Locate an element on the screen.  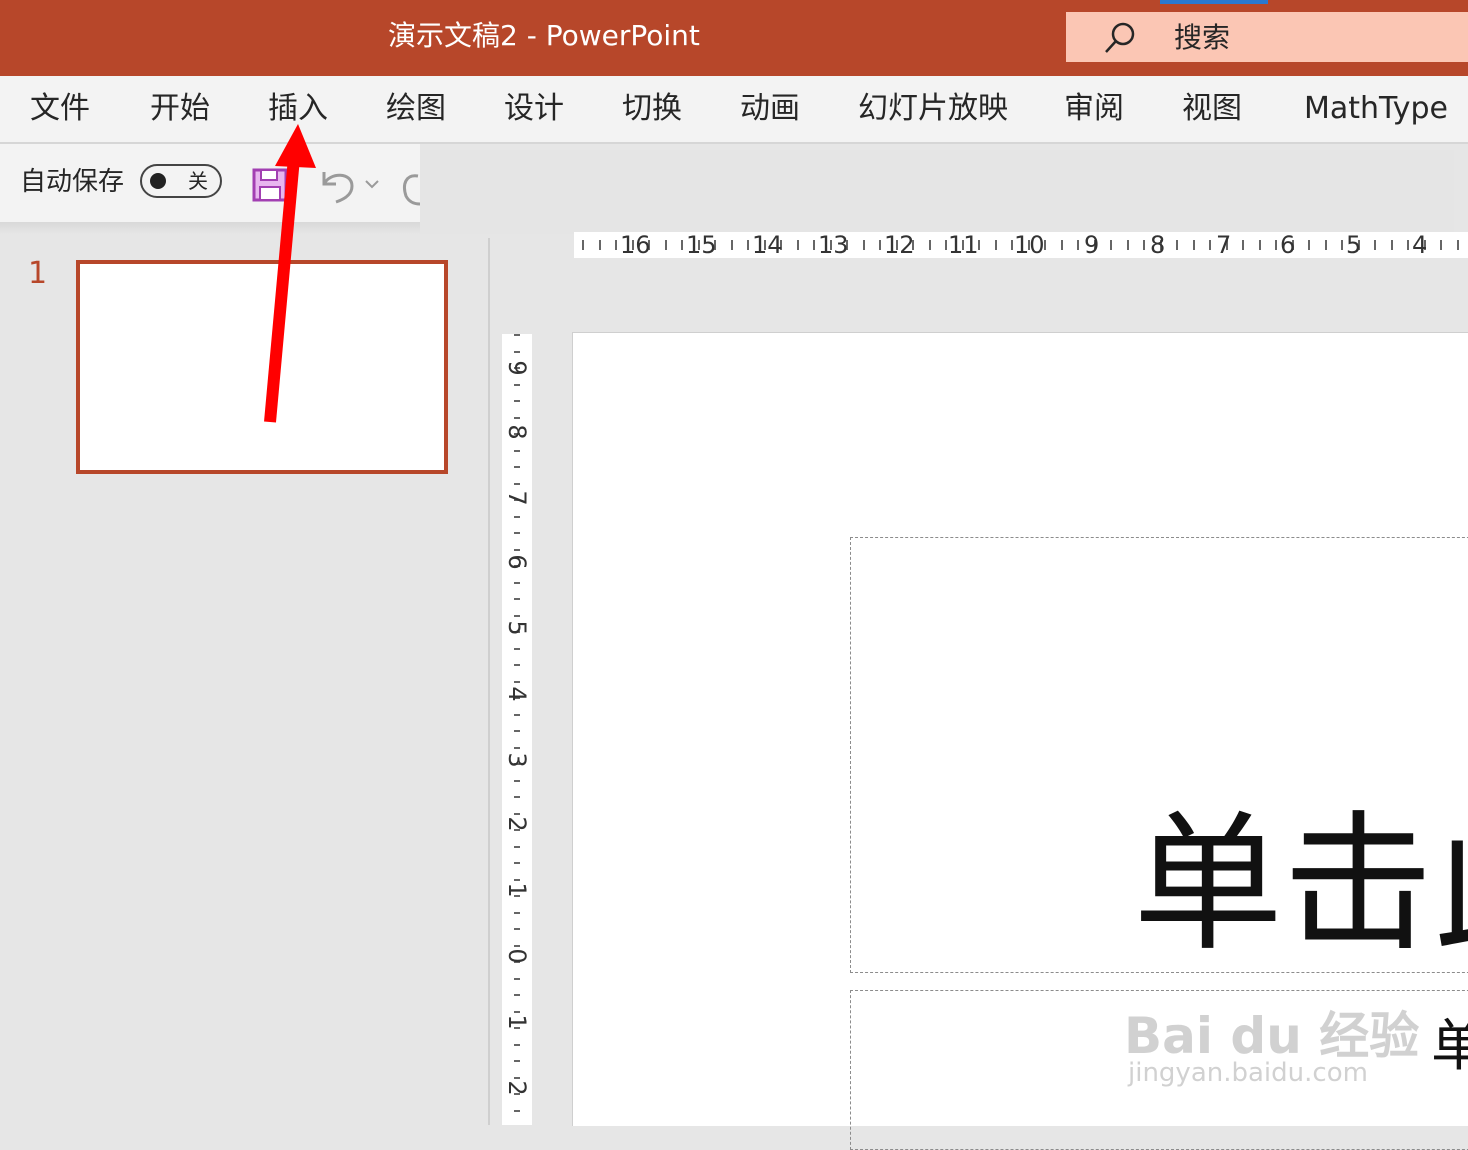
tab-slideshow: 幻灯片放映 is located at coordinates (933, 109).